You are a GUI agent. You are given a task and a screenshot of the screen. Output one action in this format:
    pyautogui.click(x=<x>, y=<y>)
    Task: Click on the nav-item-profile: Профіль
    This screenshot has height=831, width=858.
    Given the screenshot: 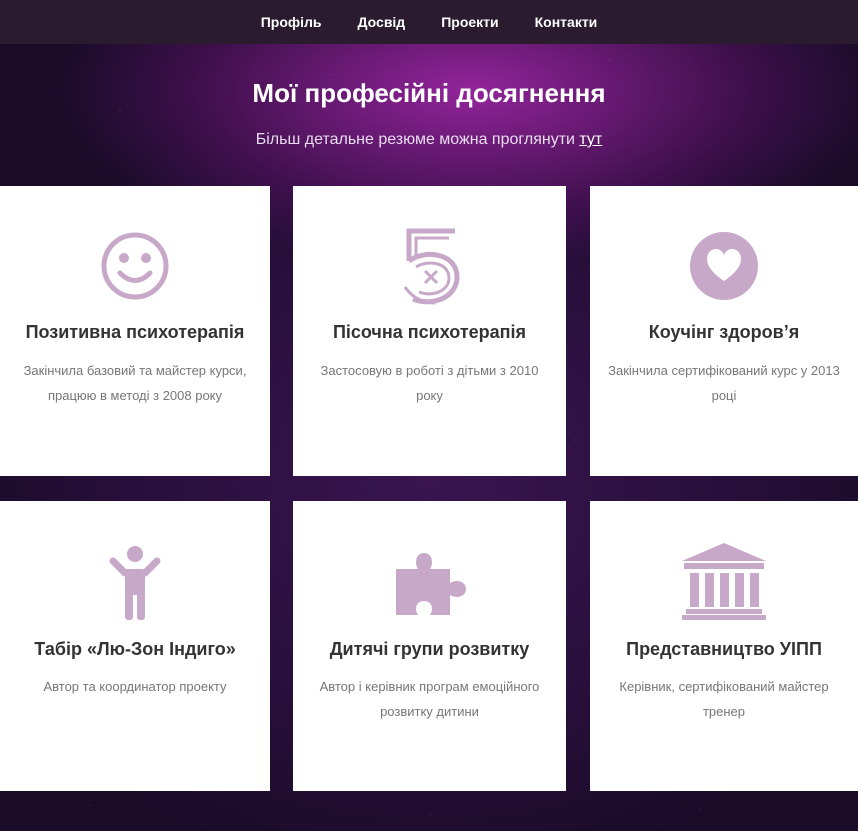 What is the action you would take?
    pyautogui.click(x=291, y=22)
    